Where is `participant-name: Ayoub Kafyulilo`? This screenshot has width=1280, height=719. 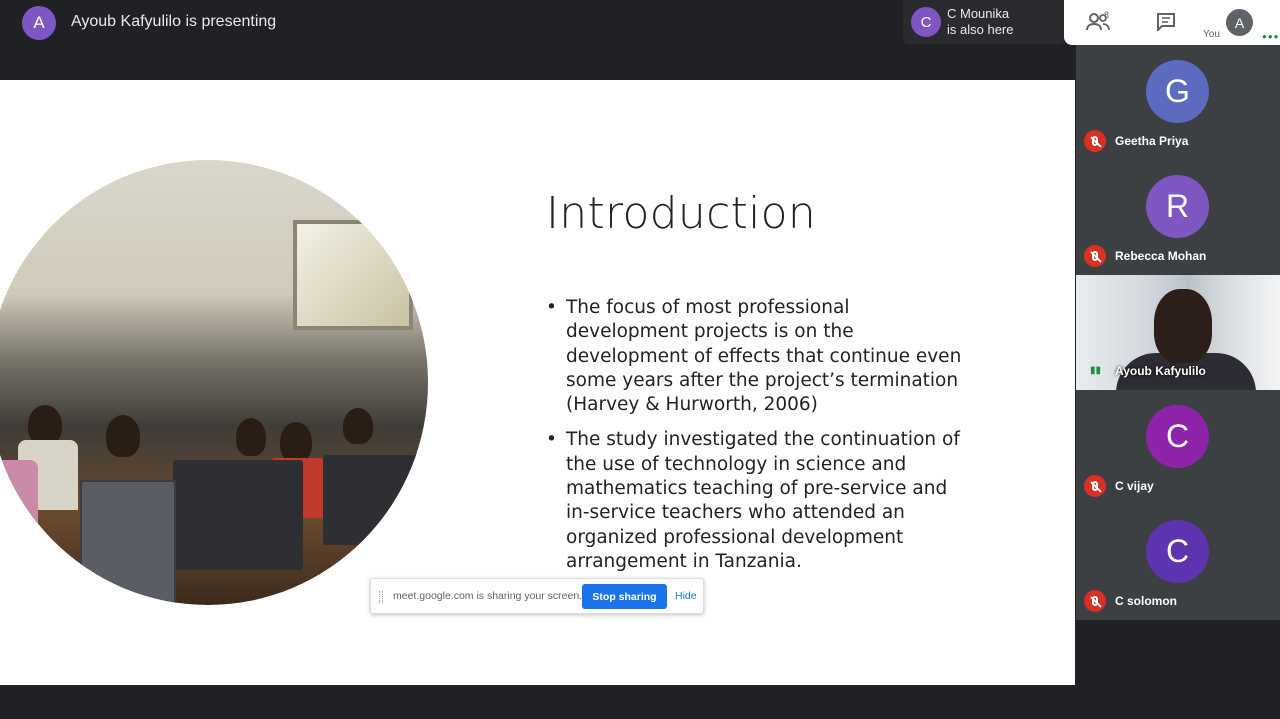 participant-name: Ayoub Kafyulilo is located at coordinates (1160, 371).